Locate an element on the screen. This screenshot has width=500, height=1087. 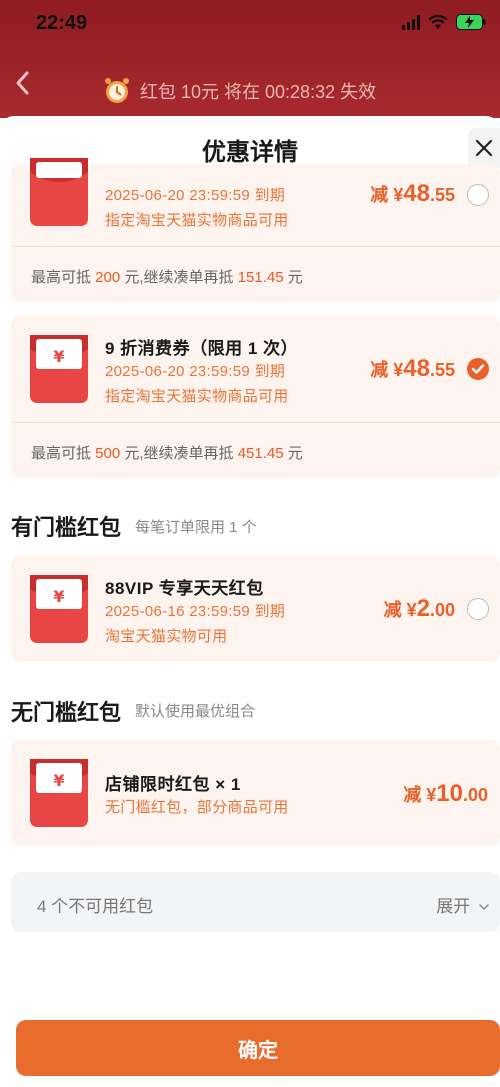
expiry-timer-text: 红包 10元 将在 00:28:32 失效 is located at coordinates (258, 92).